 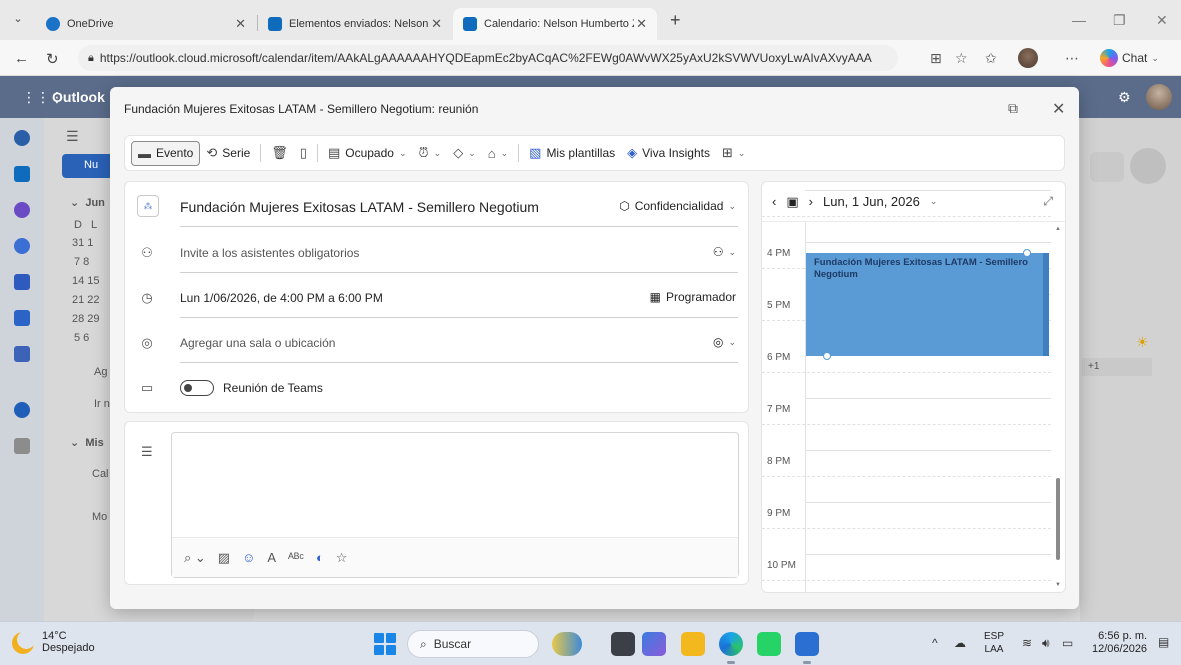 What do you see at coordinates (1079, 20) in the screenshot?
I see `minimize-icon: —` at bounding box center [1079, 20].